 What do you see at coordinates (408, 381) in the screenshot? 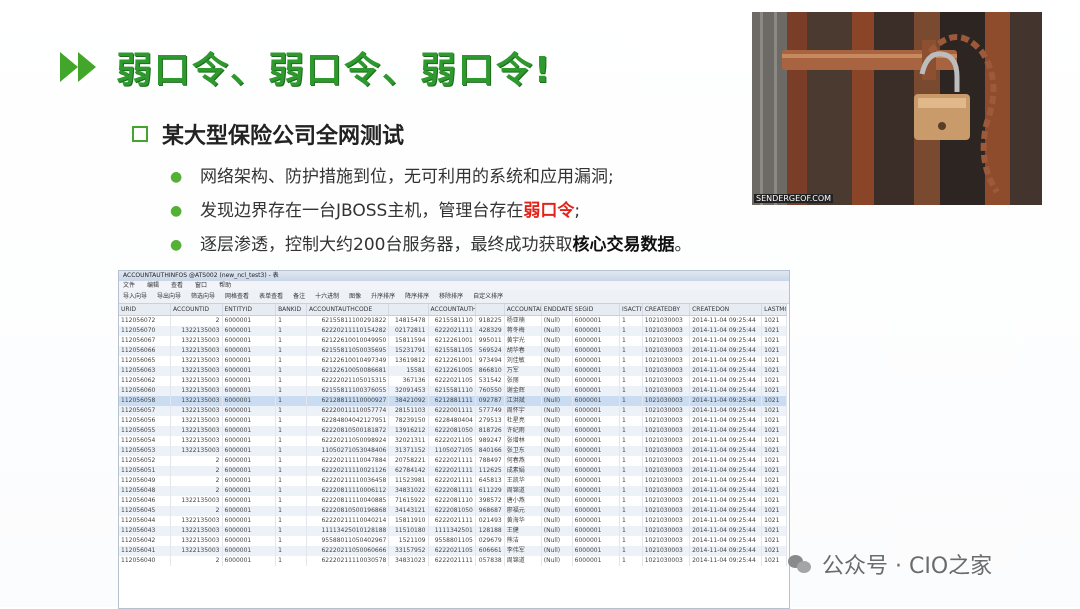
I see `table-cell: 367136` at bounding box center [408, 381].